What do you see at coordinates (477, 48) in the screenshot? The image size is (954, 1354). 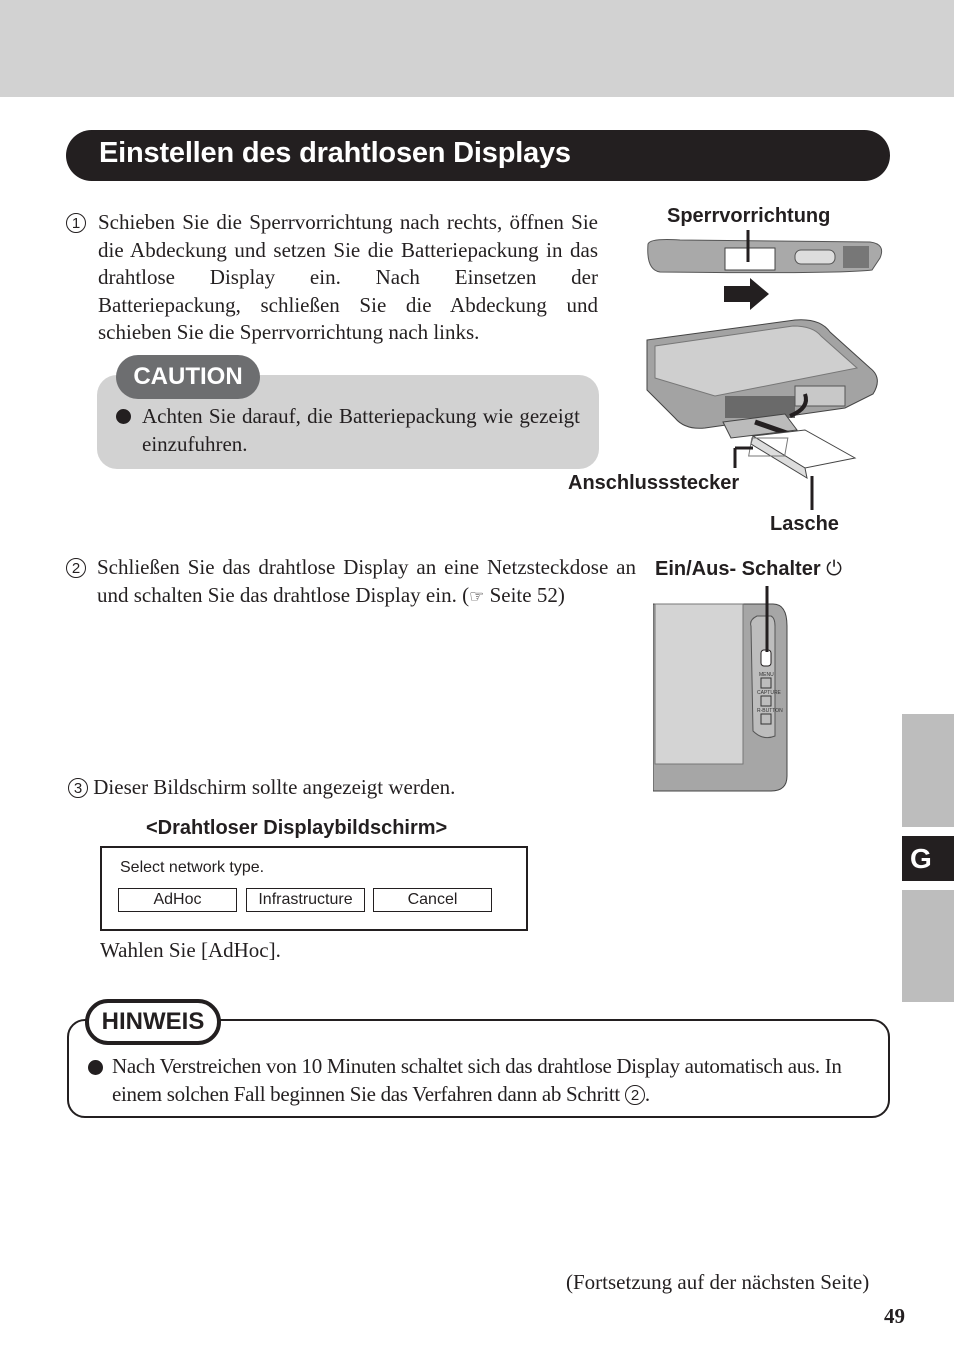 I see `top-band` at bounding box center [477, 48].